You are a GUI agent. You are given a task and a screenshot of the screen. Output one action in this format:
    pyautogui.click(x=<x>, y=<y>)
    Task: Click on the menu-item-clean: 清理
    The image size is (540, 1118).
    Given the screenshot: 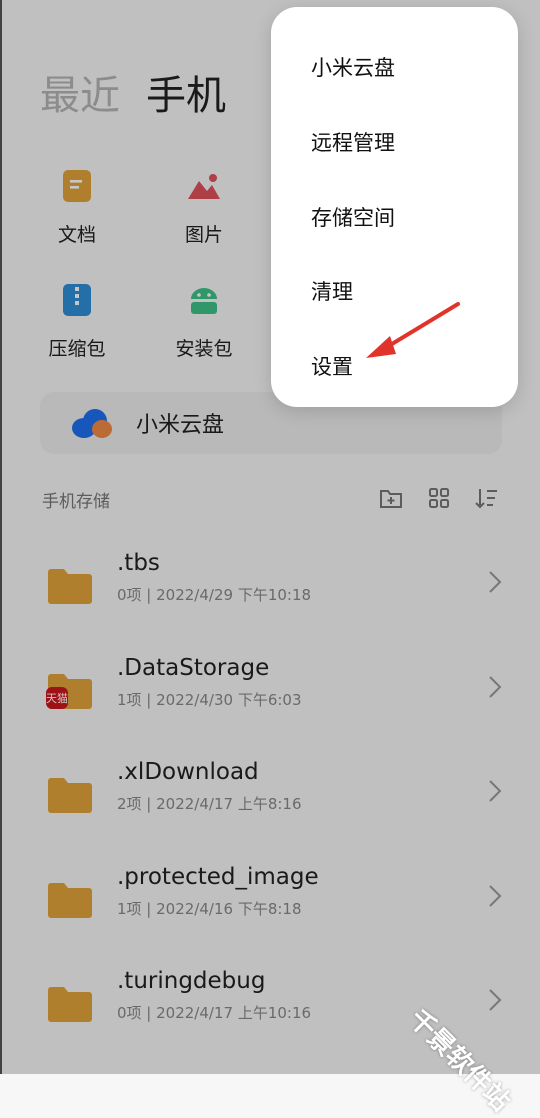 What is the action you would take?
    pyautogui.click(x=332, y=291)
    